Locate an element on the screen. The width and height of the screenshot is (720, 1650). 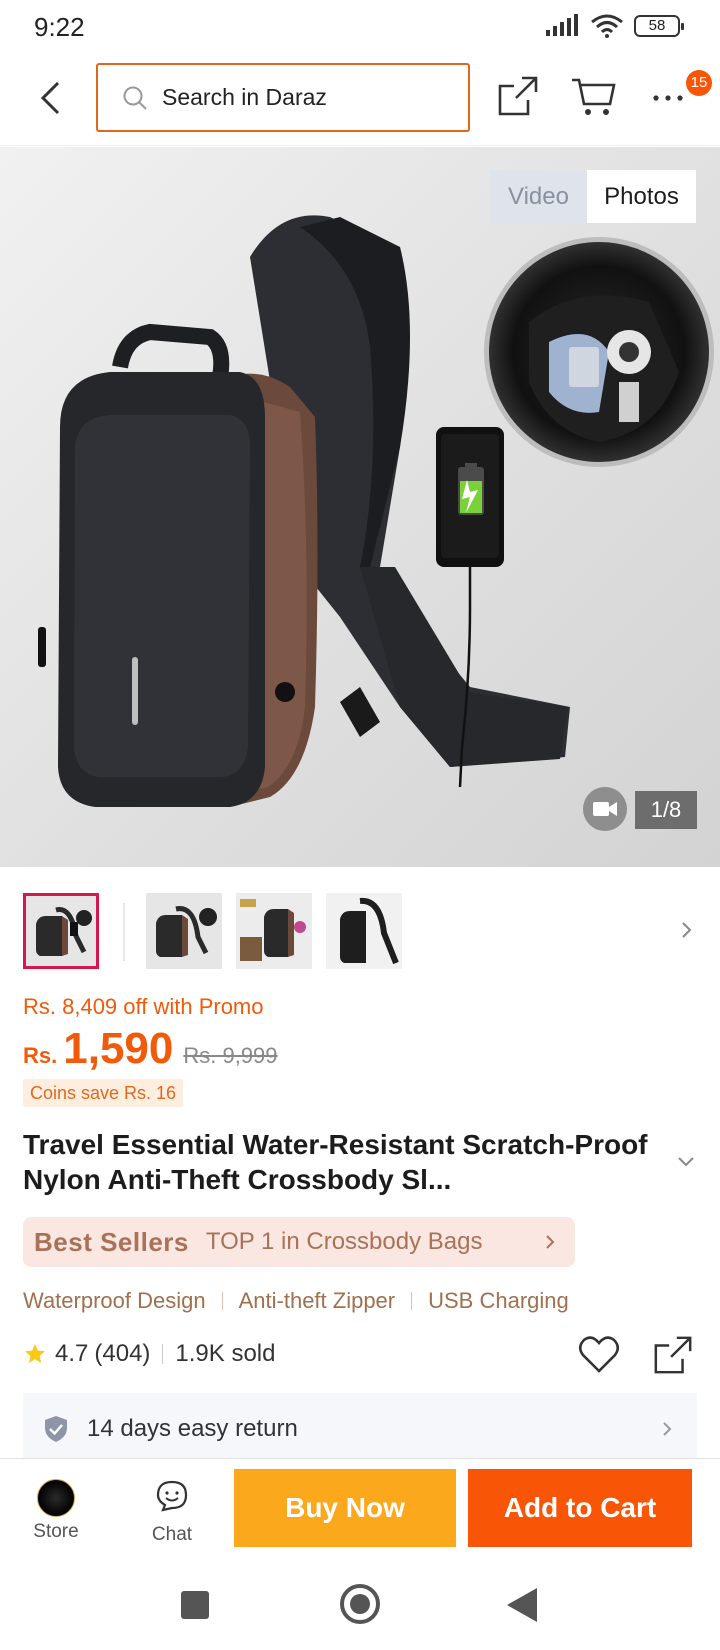
price-row: Rs. 1,590 Rs. 9,999 is located at coordinates (150, 1049).